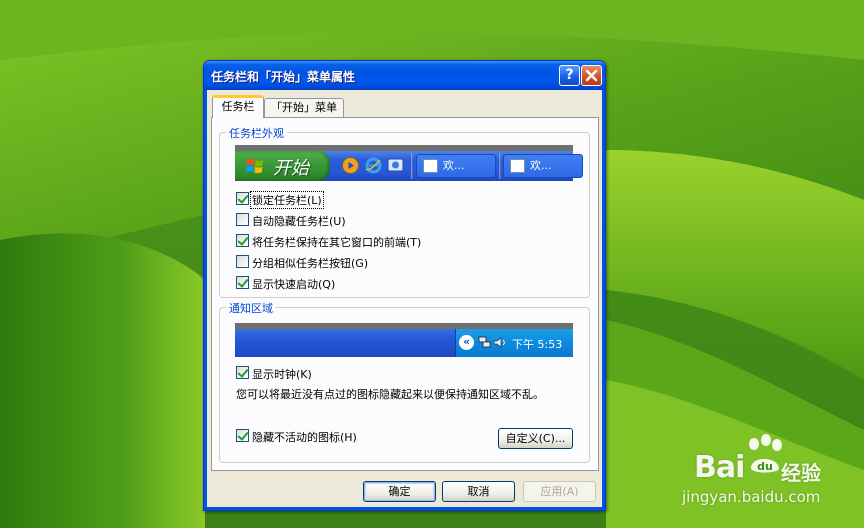 This screenshot has width=864, height=528. I want to click on tab-start-menu-label: 「开始」菜单, so click(304, 107).